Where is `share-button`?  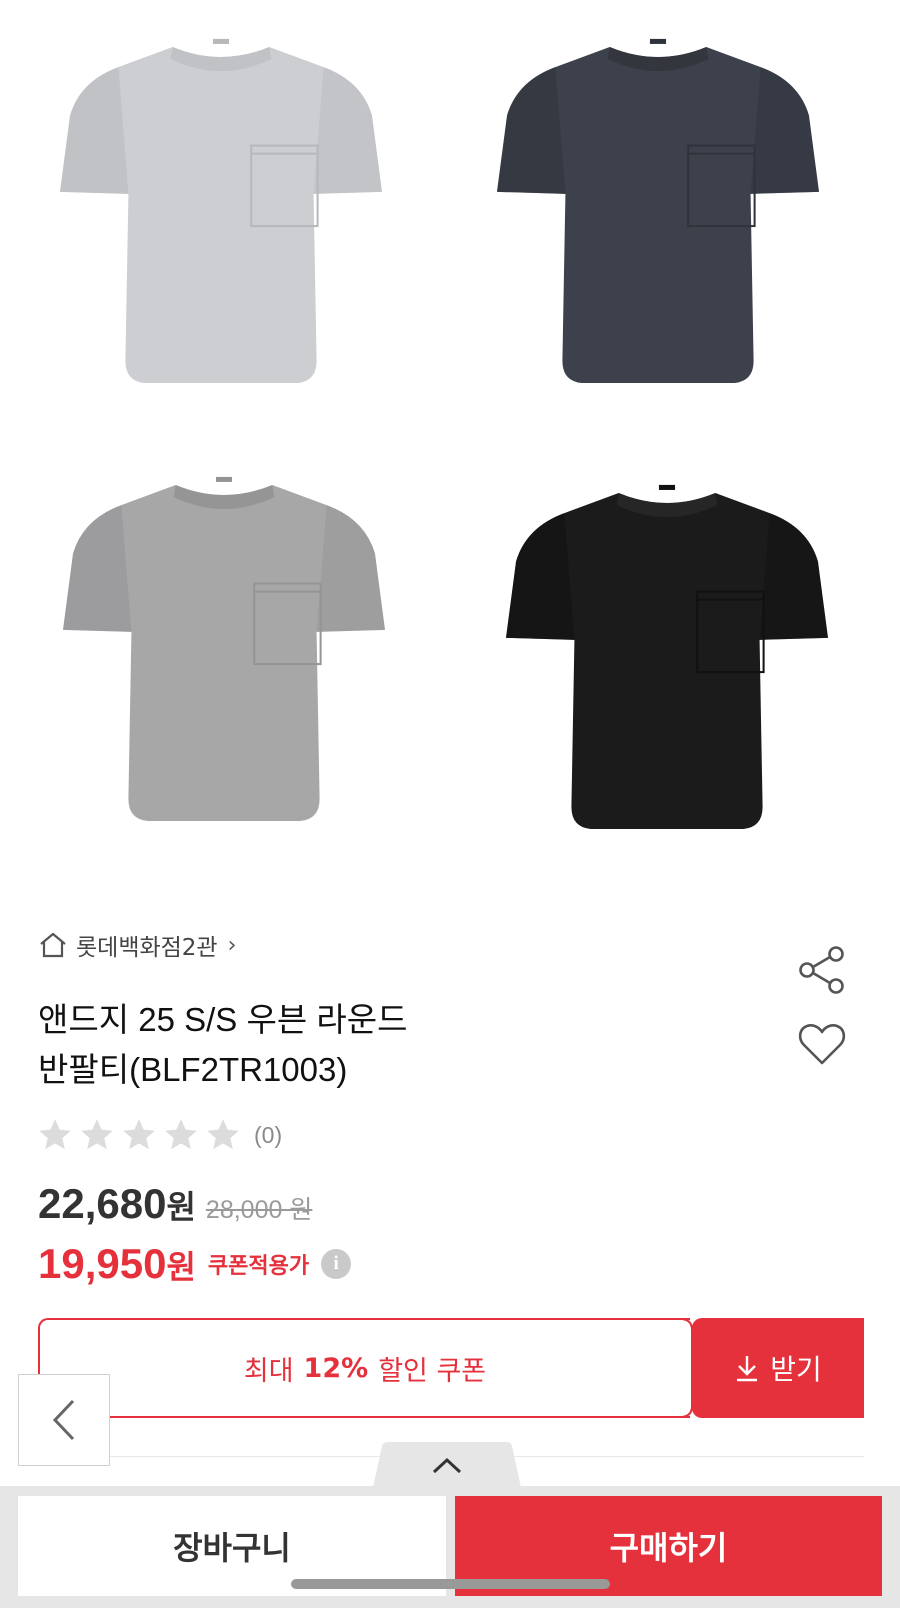
share-button is located at coordinates (822, 970).